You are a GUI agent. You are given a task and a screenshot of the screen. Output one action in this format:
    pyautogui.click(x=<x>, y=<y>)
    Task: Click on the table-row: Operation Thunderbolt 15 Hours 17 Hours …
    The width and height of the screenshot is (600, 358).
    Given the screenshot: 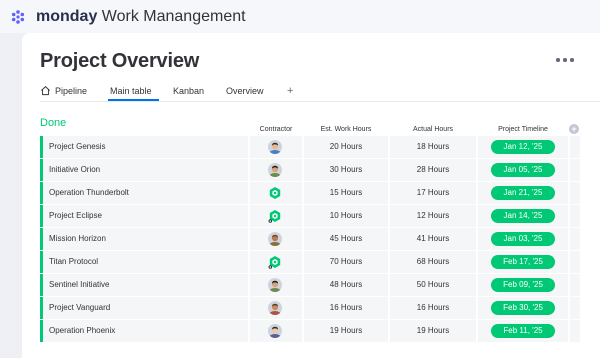 What is the action you would take?
    pyautogui.click(x=304, y=193)
    